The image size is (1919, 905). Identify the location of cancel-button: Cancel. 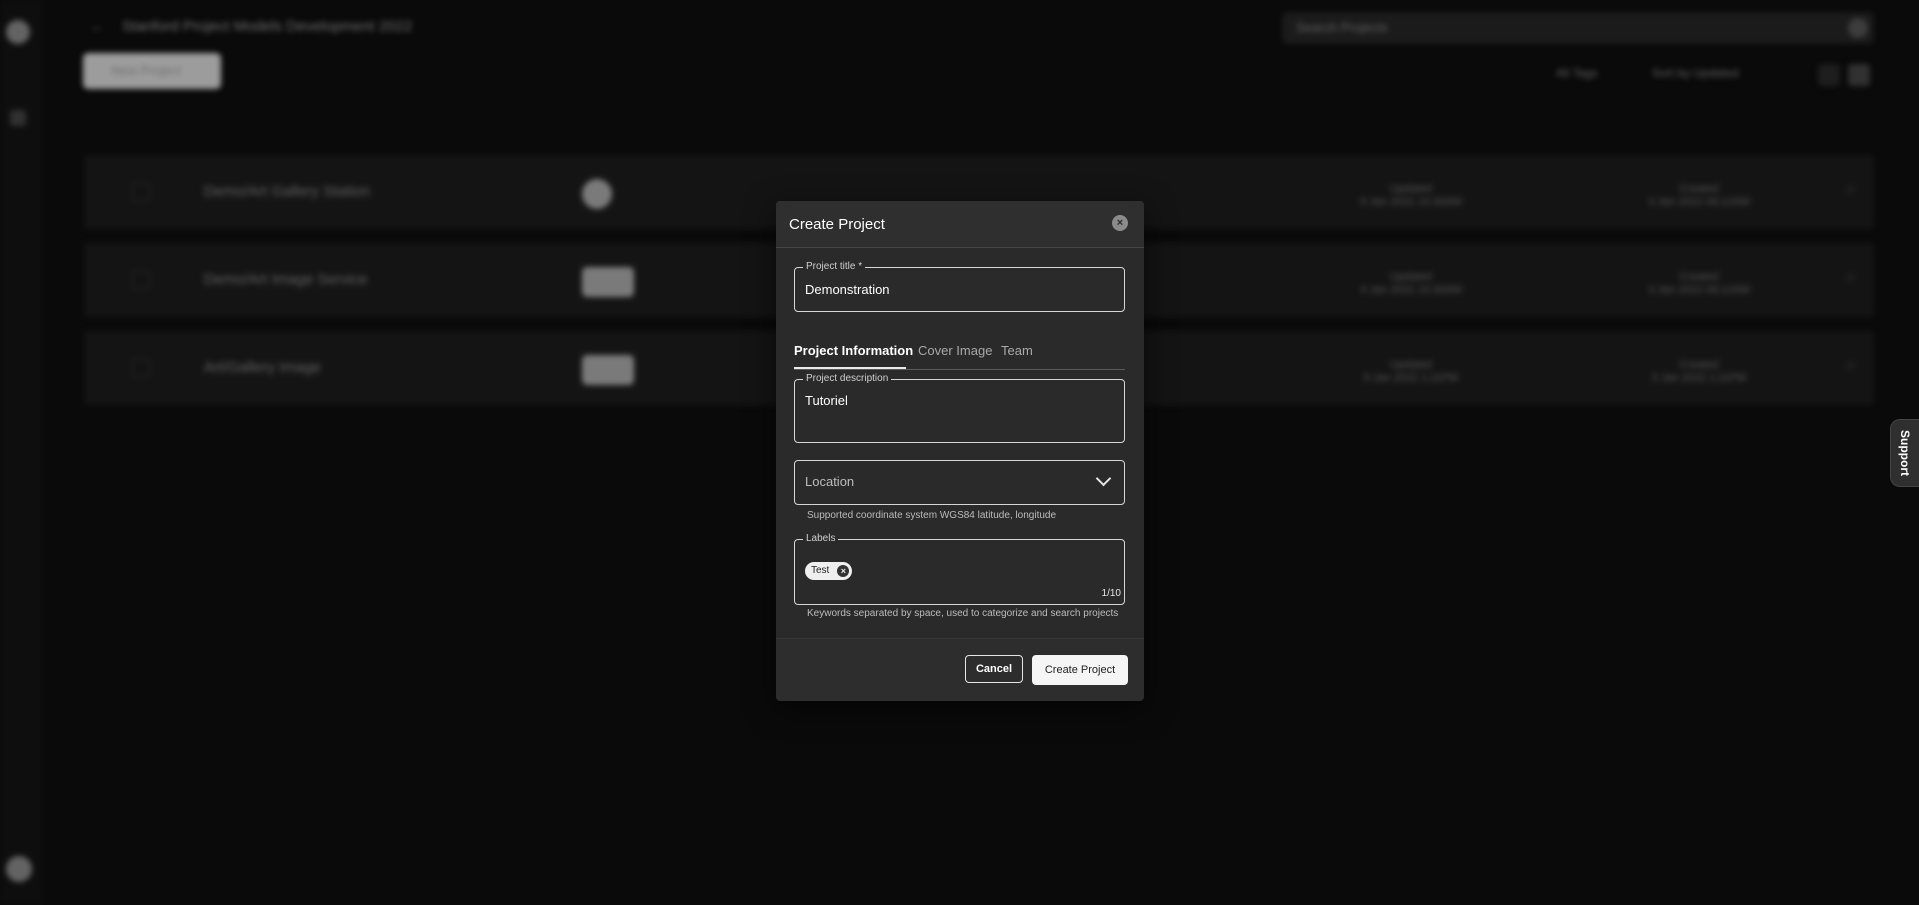
(994, 669).